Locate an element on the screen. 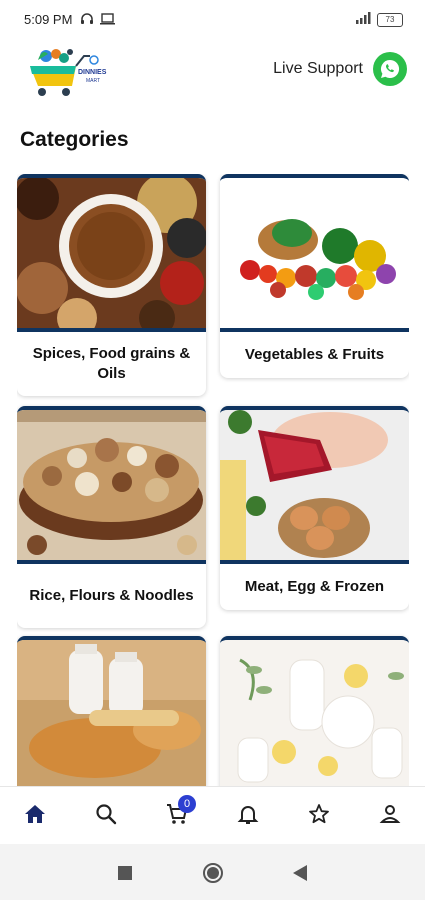 The height and width of the screenshot is (900, 425). category-label: Vegetables & Fruits is located at coordinates (314, 354).